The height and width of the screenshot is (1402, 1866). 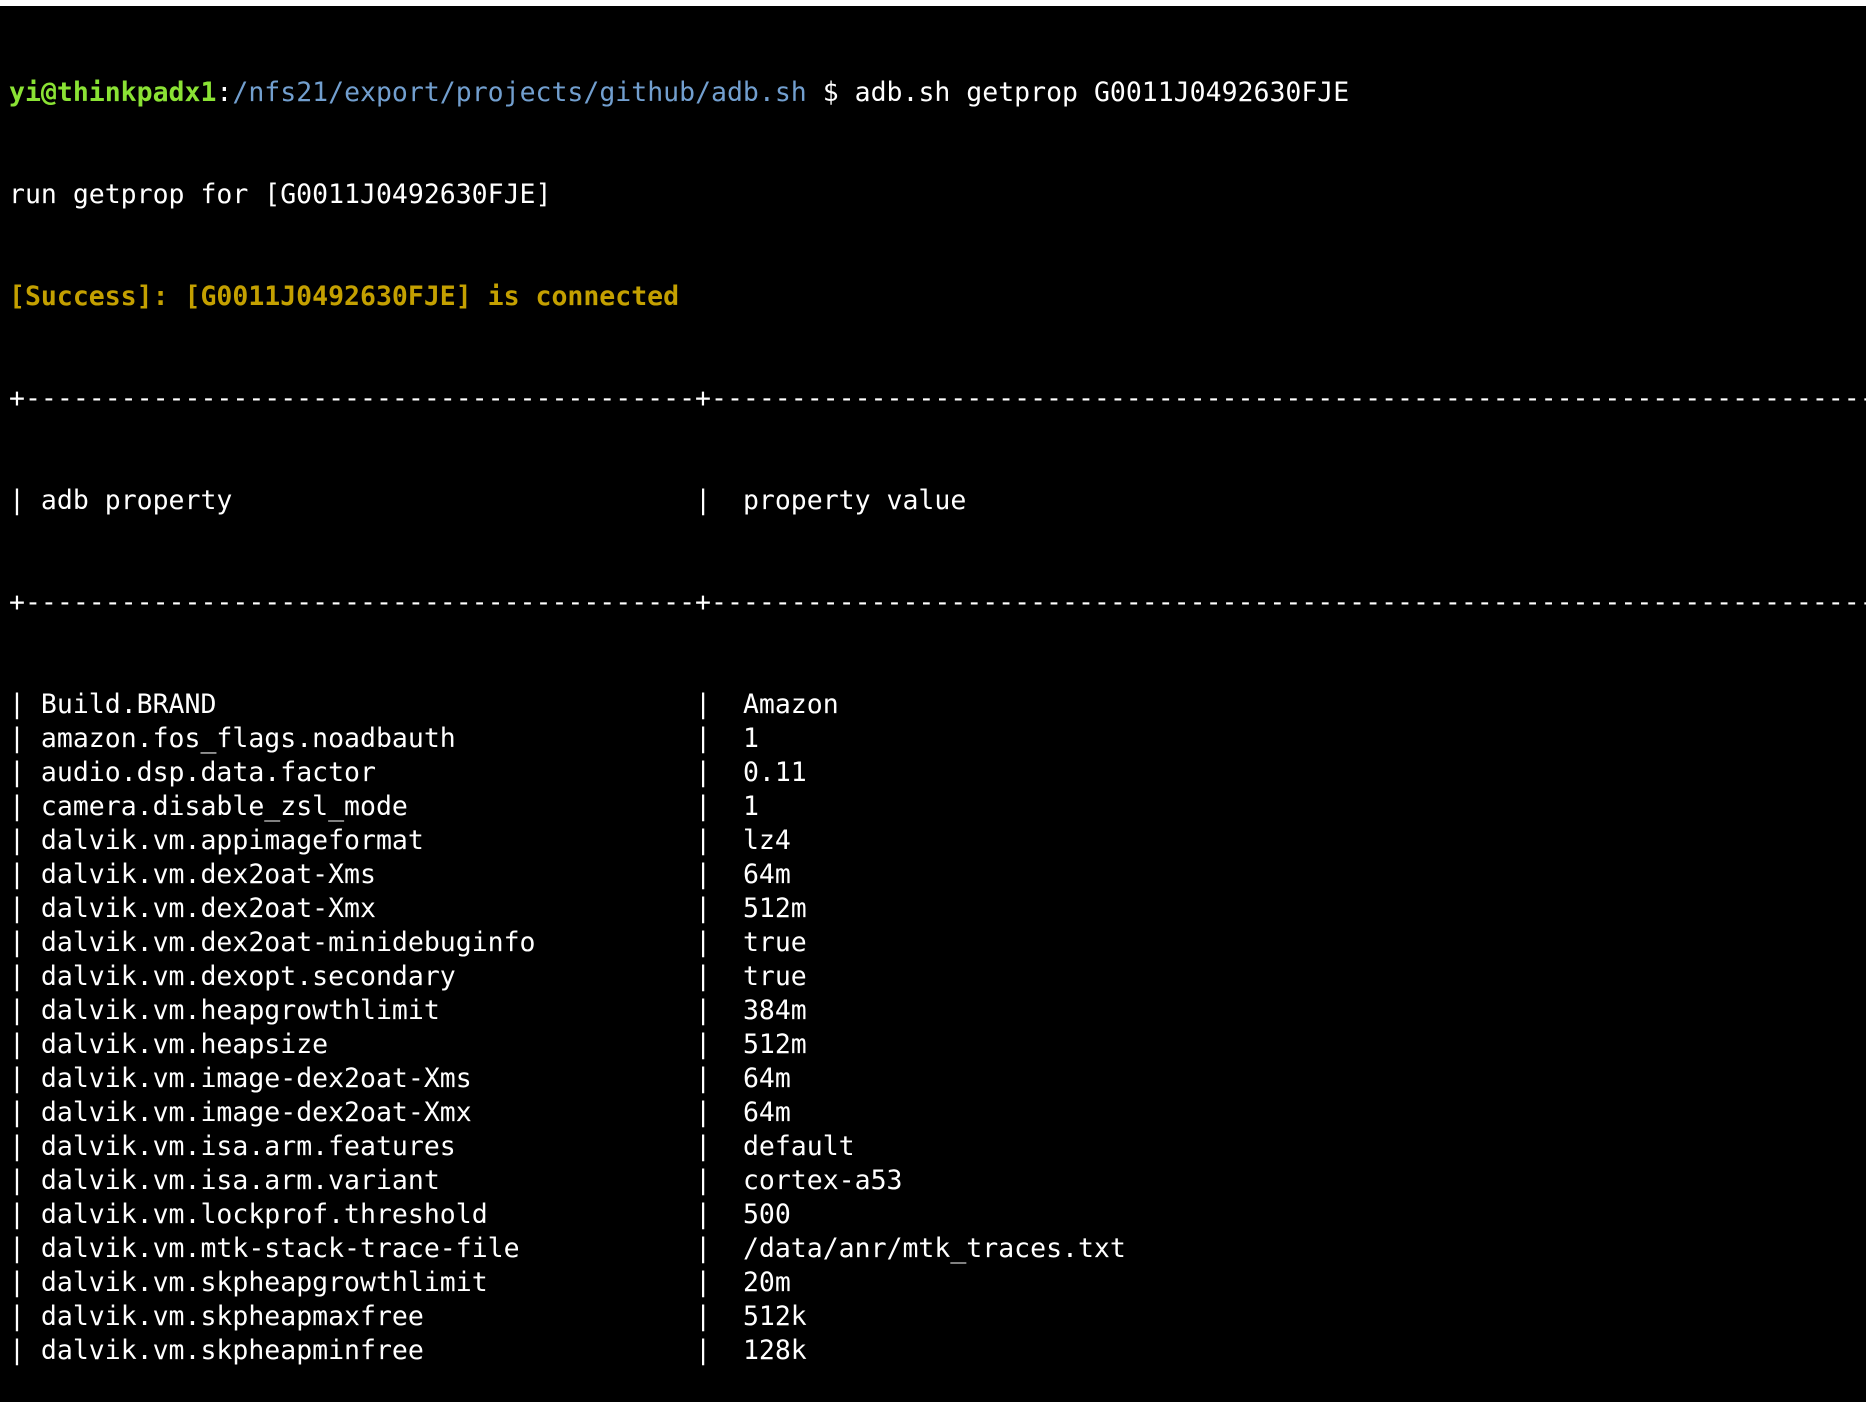 I want to click on table-cell-property: dalvik.vm.isa.arm.features, so click(x=368, y=1146).